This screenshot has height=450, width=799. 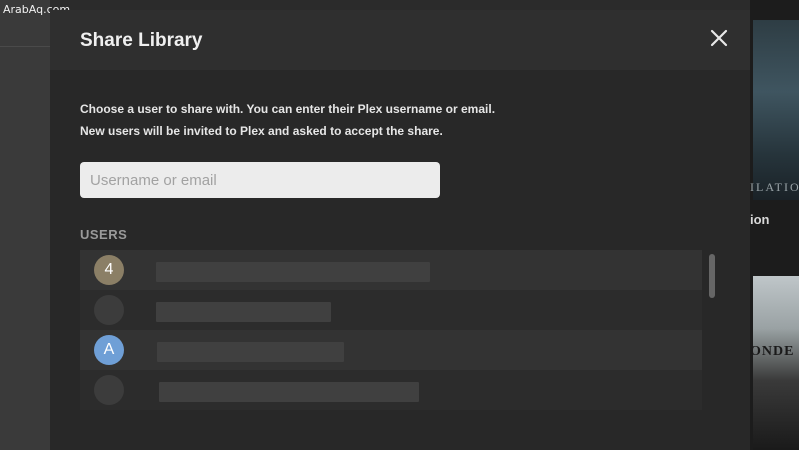 I want to click on user-row: 4, so click(x=391, y=270).